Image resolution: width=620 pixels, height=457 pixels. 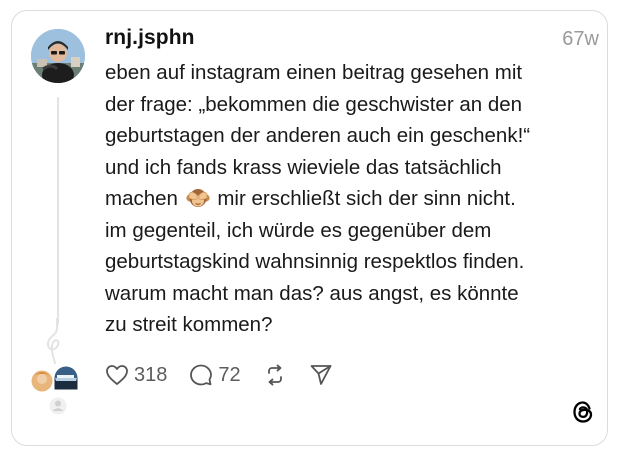 I want to click on avatar-photo, so click(x=58, y=56).